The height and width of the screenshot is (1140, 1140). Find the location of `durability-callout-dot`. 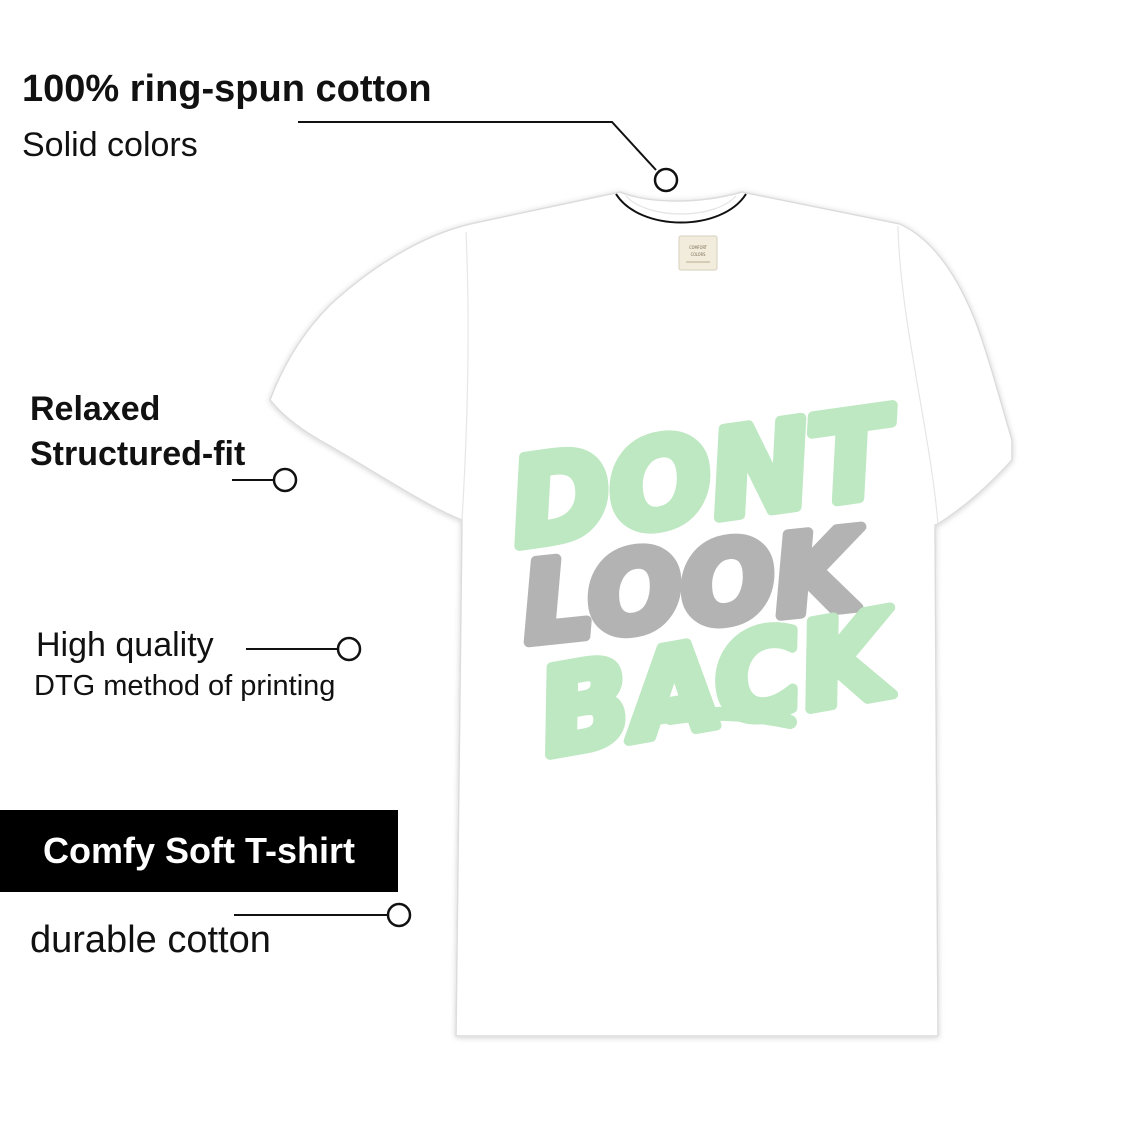

durability-callout-dot is located at coordinates (399, 915).